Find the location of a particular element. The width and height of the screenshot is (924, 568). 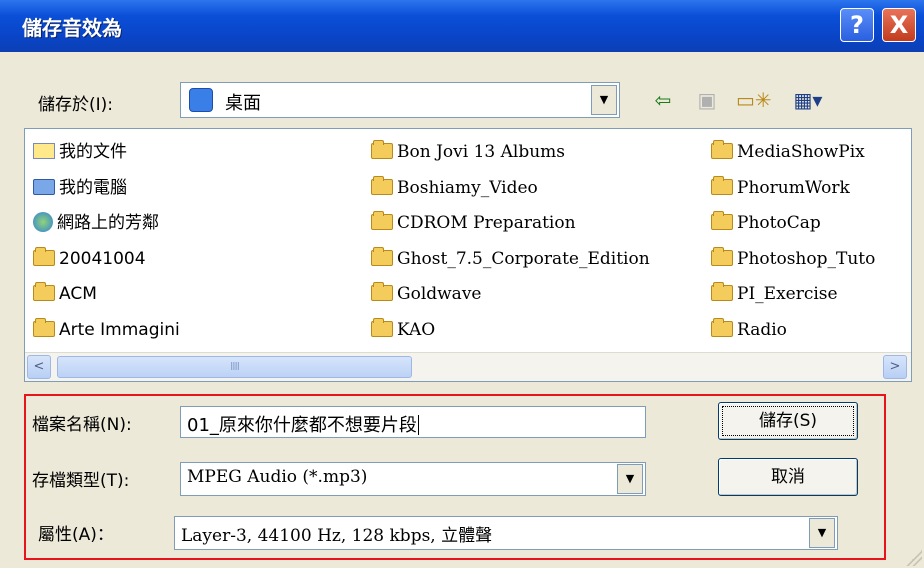

scroll-left-button: < is located at coordinates (39, 367).